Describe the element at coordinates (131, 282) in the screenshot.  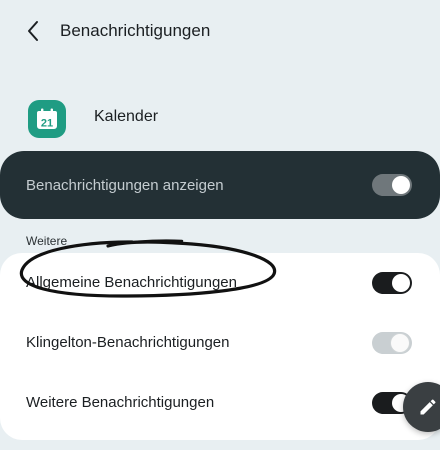
I see `list-item-label: Allgemeine Benachrichtigungen` at that location.